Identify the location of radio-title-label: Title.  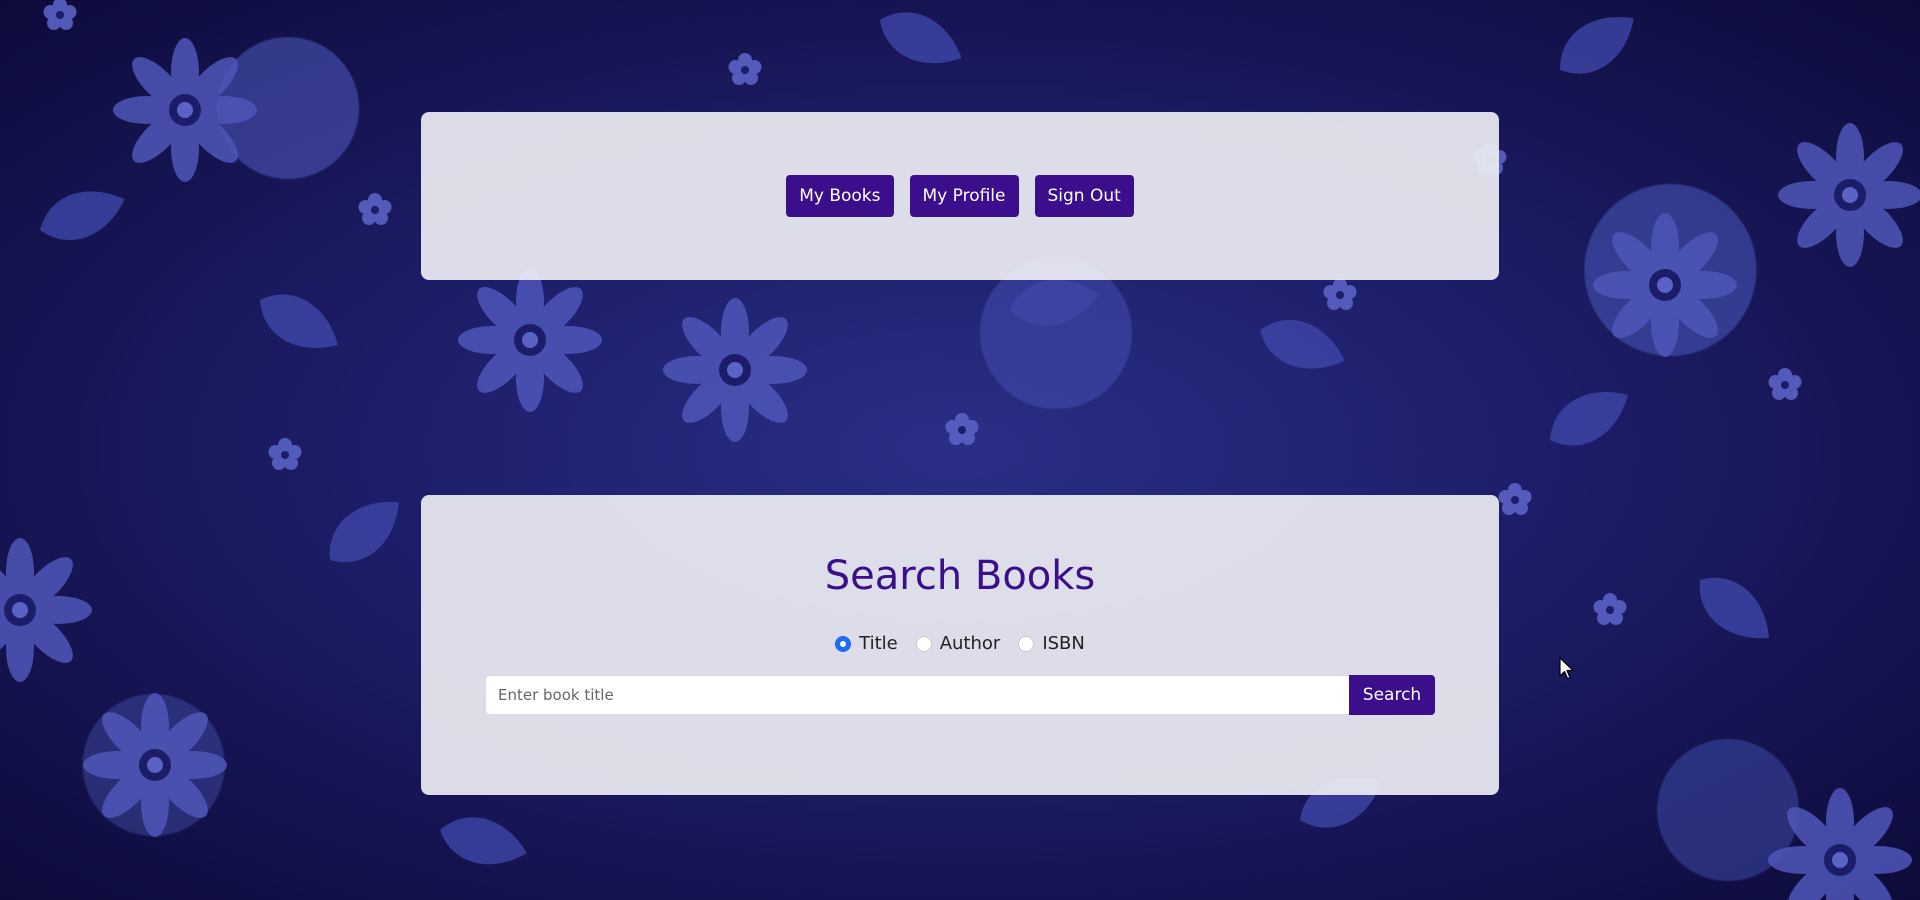
(878, 643).